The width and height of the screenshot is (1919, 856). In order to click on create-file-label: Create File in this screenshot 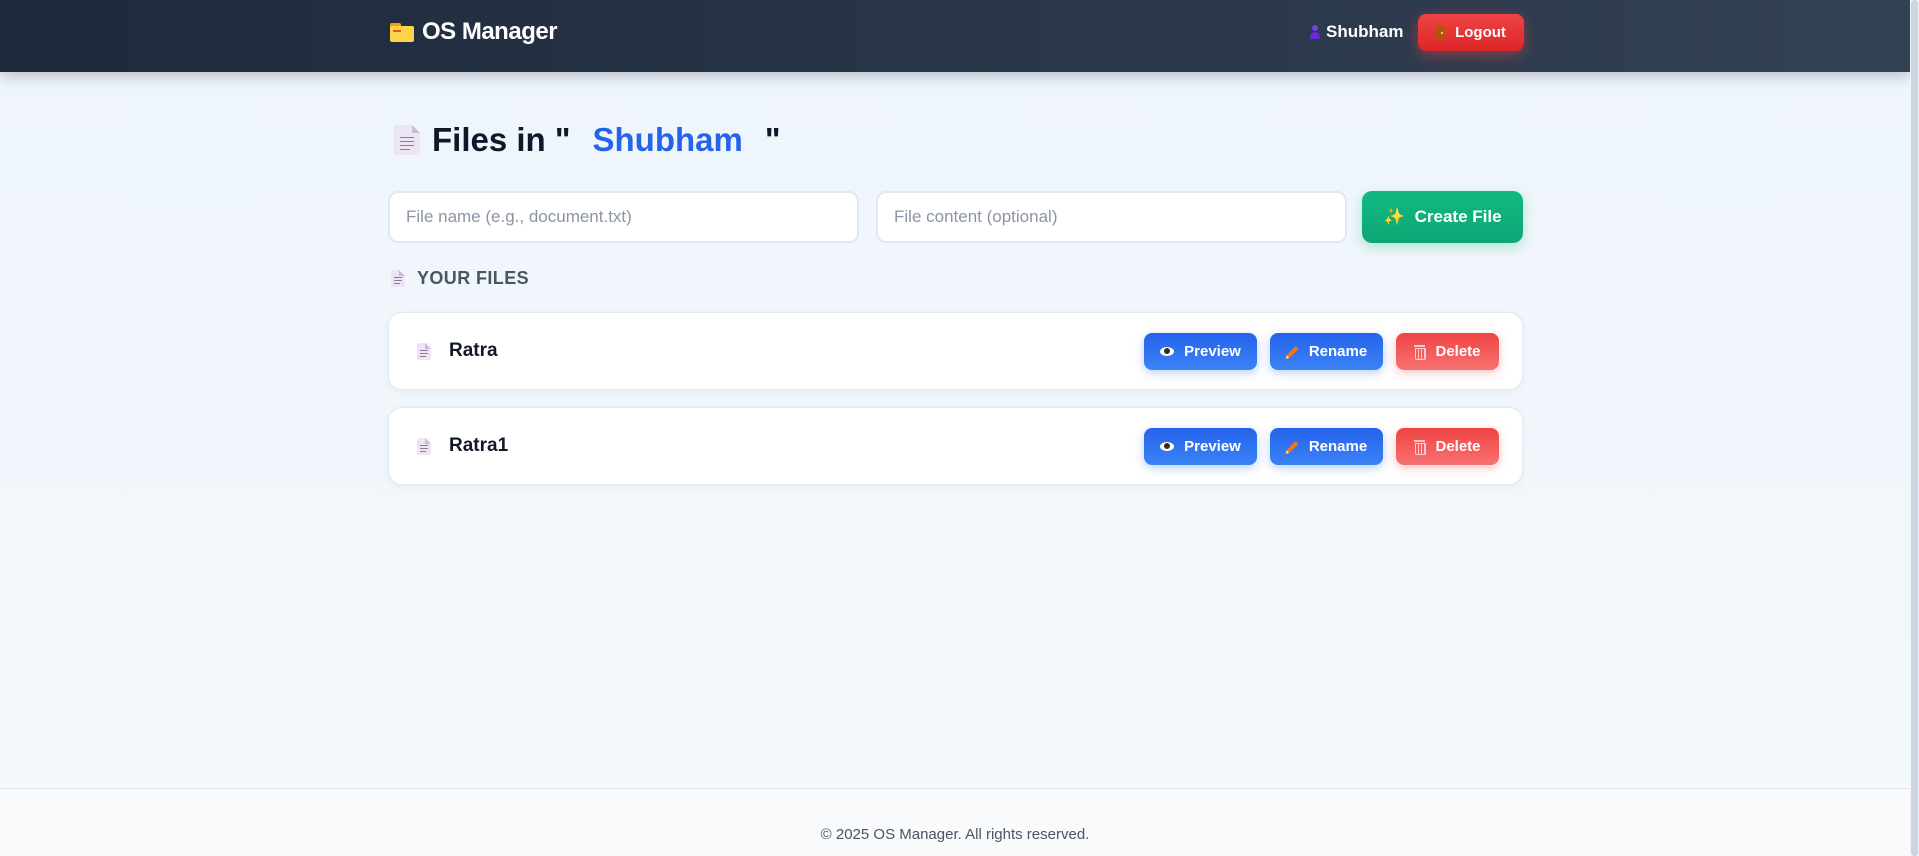, I will do `click(1458, 216)`.